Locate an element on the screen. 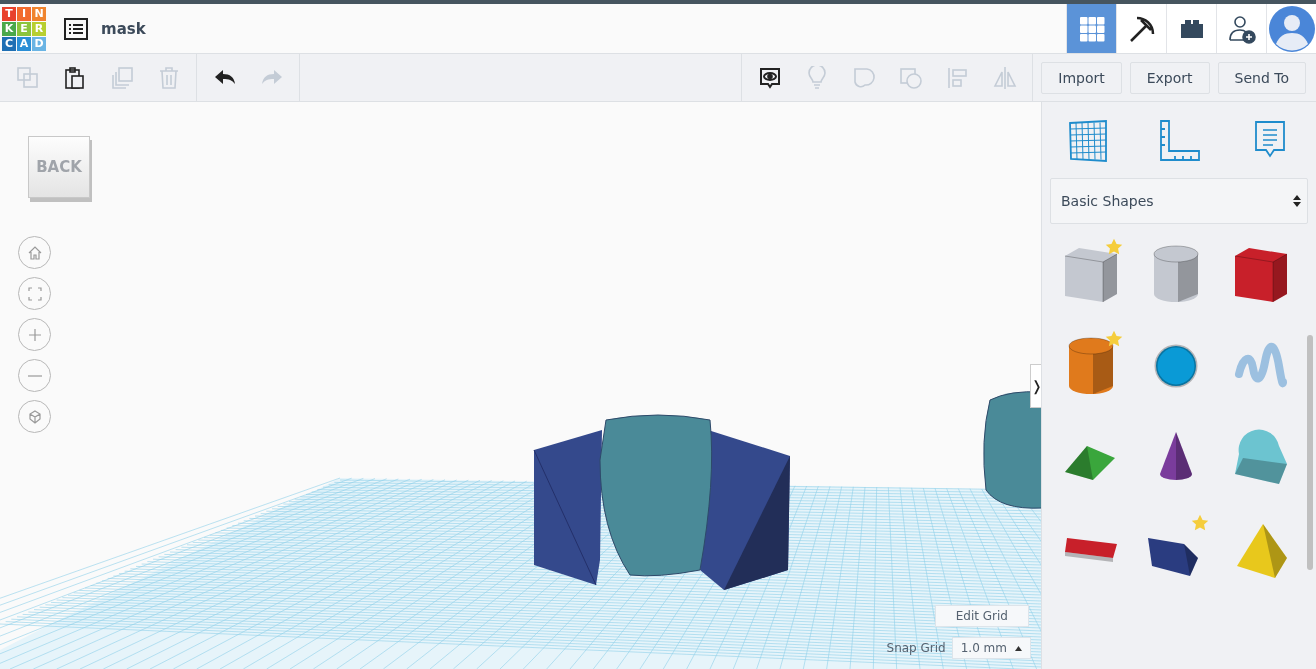  snap-grid-select: 1.0 mm is located at coordinates (991, 648).